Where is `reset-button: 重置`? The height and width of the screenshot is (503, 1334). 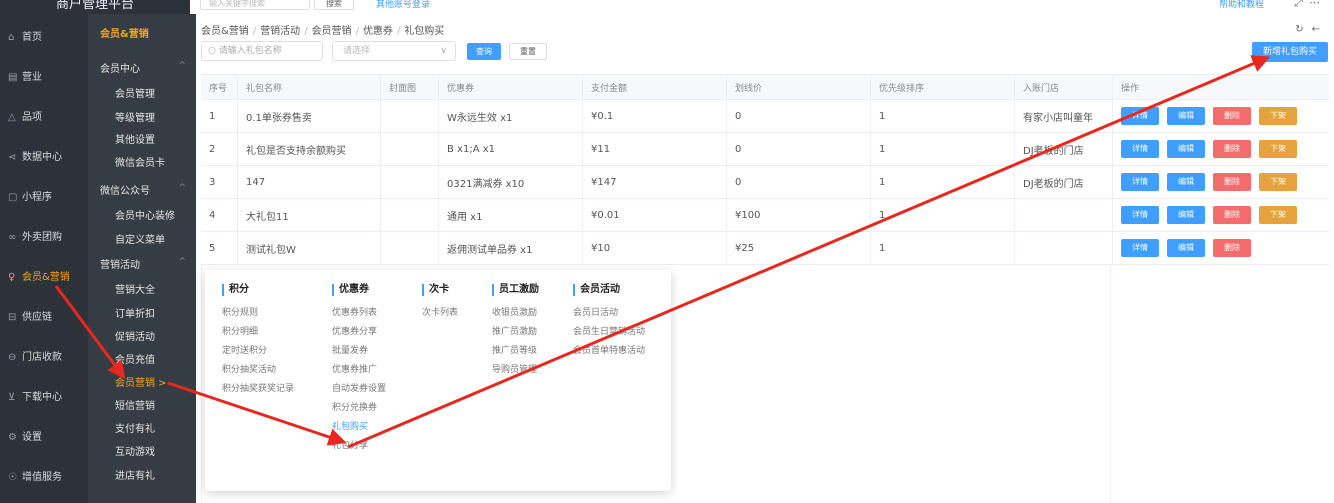
reset-button: 重置 is located at coordinates (528, 51).